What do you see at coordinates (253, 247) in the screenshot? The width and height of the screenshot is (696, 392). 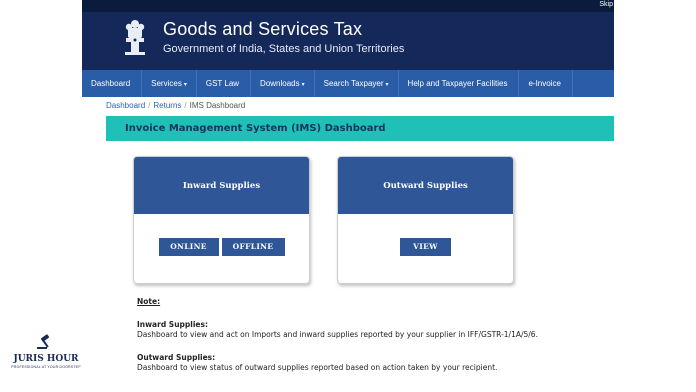 I see `offline-button: OFFLINE` at bounding box center [253, 247].